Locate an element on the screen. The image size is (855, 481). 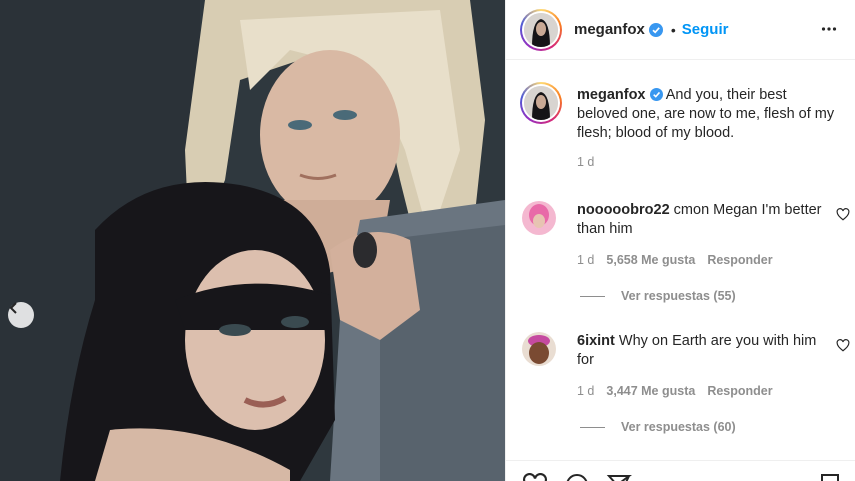
author-avatar is located at coordinates (541, 29).